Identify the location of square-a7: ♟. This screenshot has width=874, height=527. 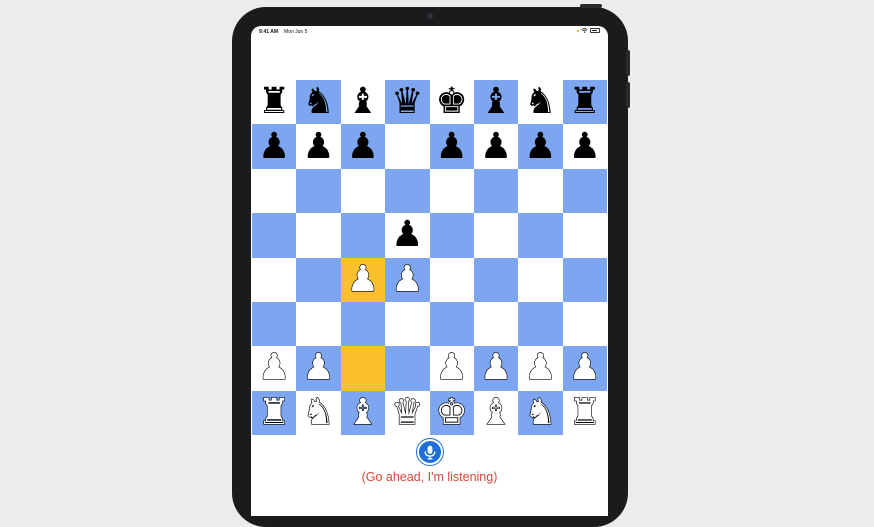
(274, 146).